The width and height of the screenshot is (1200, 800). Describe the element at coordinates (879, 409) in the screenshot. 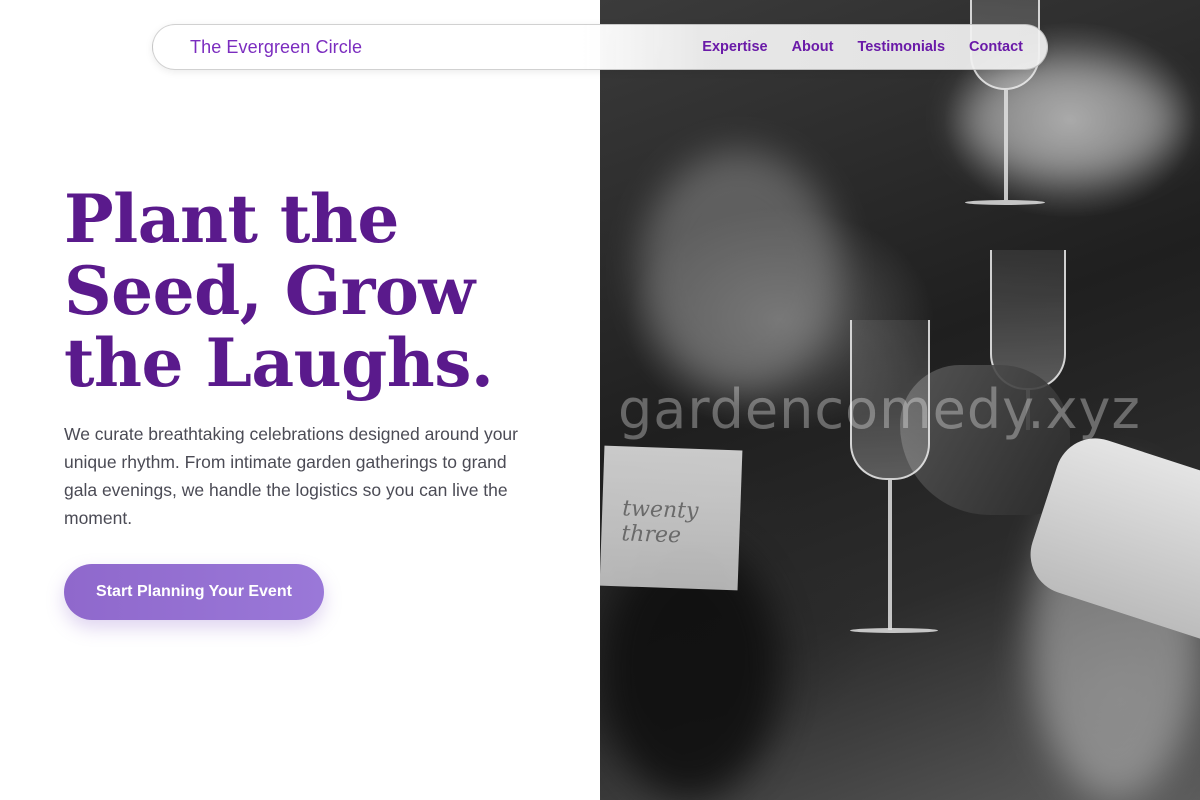

I see `watermark: gardencomedy.xyz` at that location.